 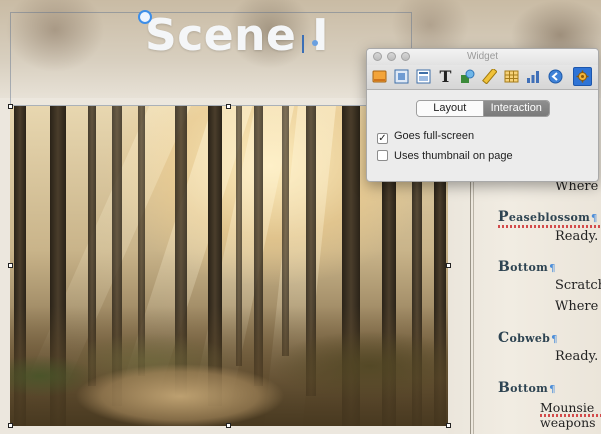 I want to click on dialogue-line: Mounsie, so click(x=567, y=407).